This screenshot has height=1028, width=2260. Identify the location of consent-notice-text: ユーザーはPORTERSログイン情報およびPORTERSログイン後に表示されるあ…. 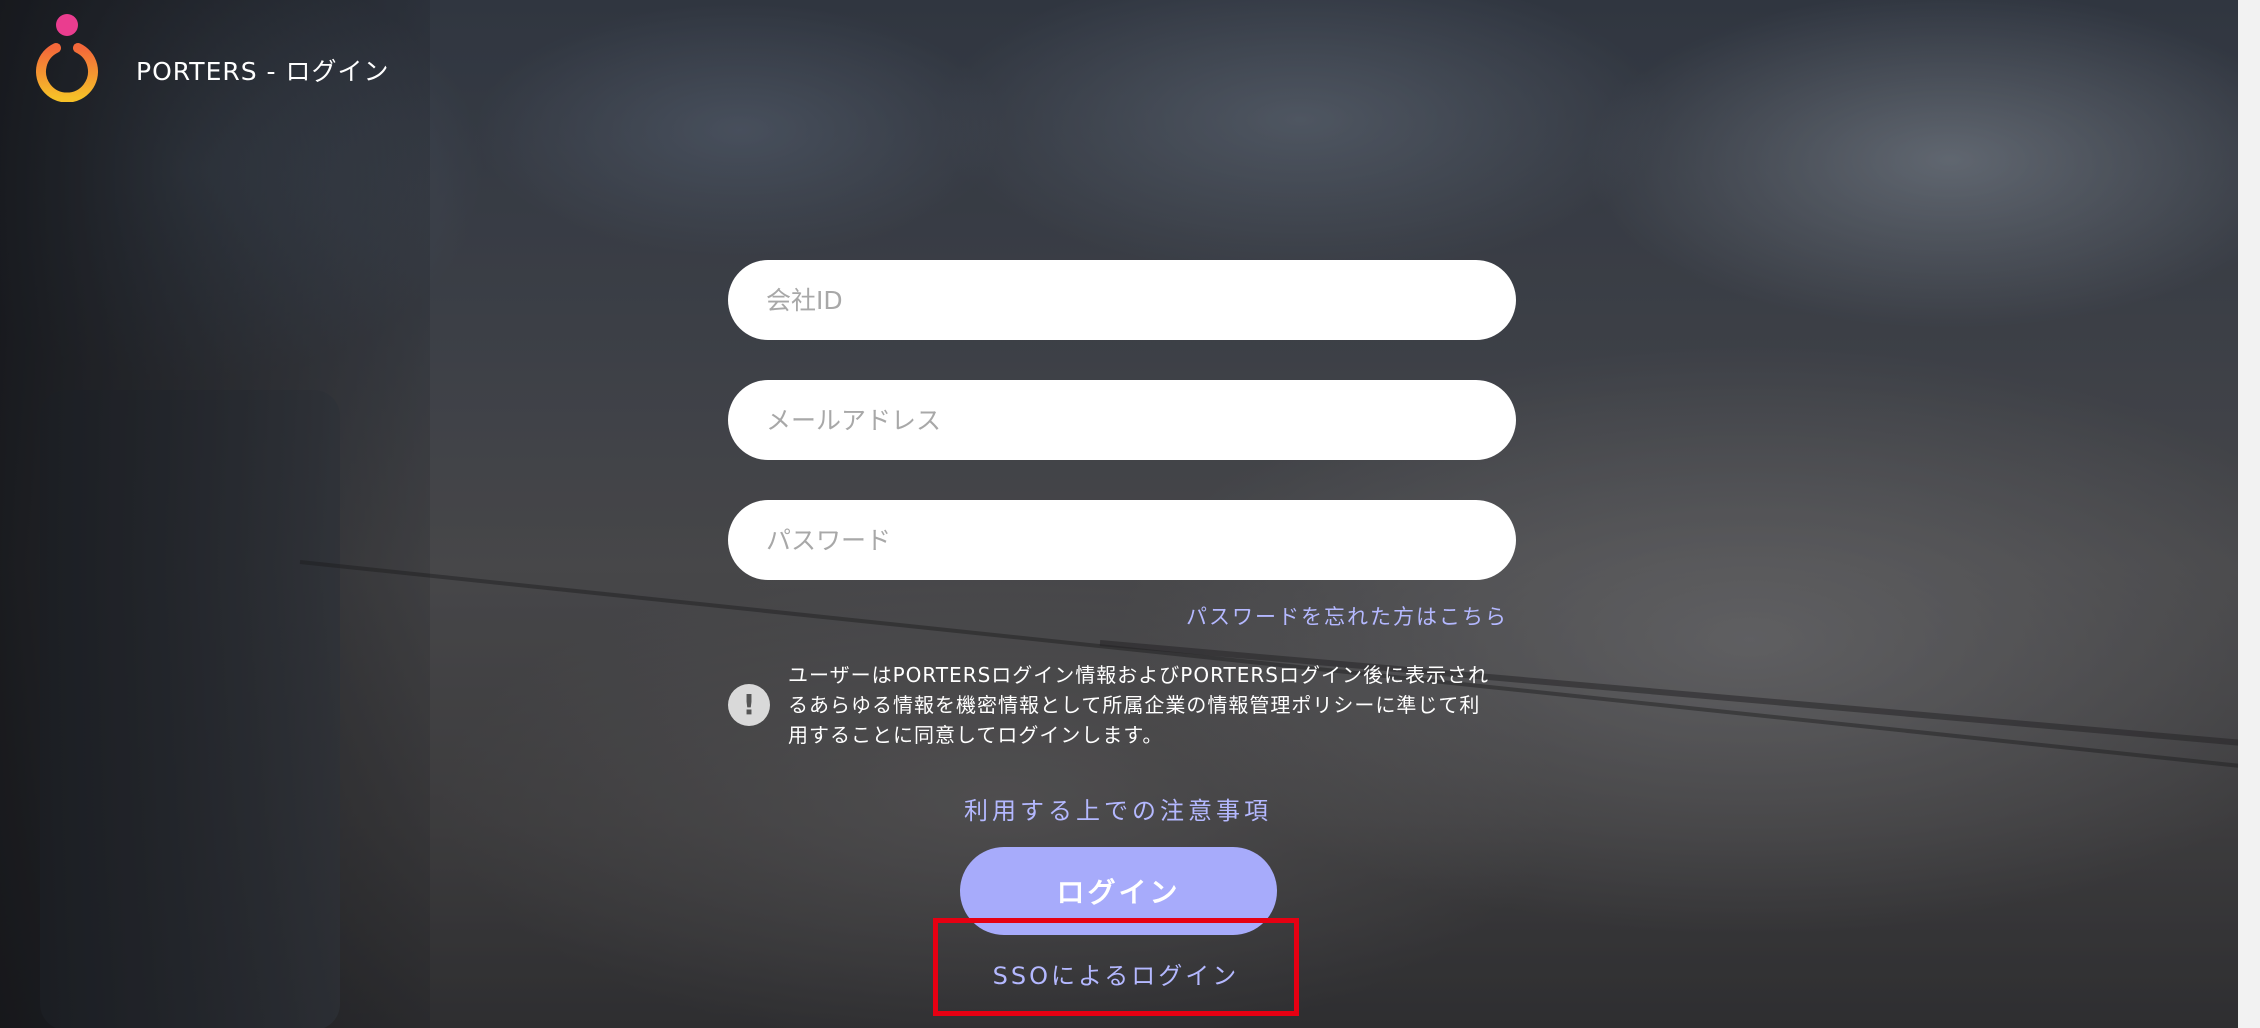
(1138, 705).